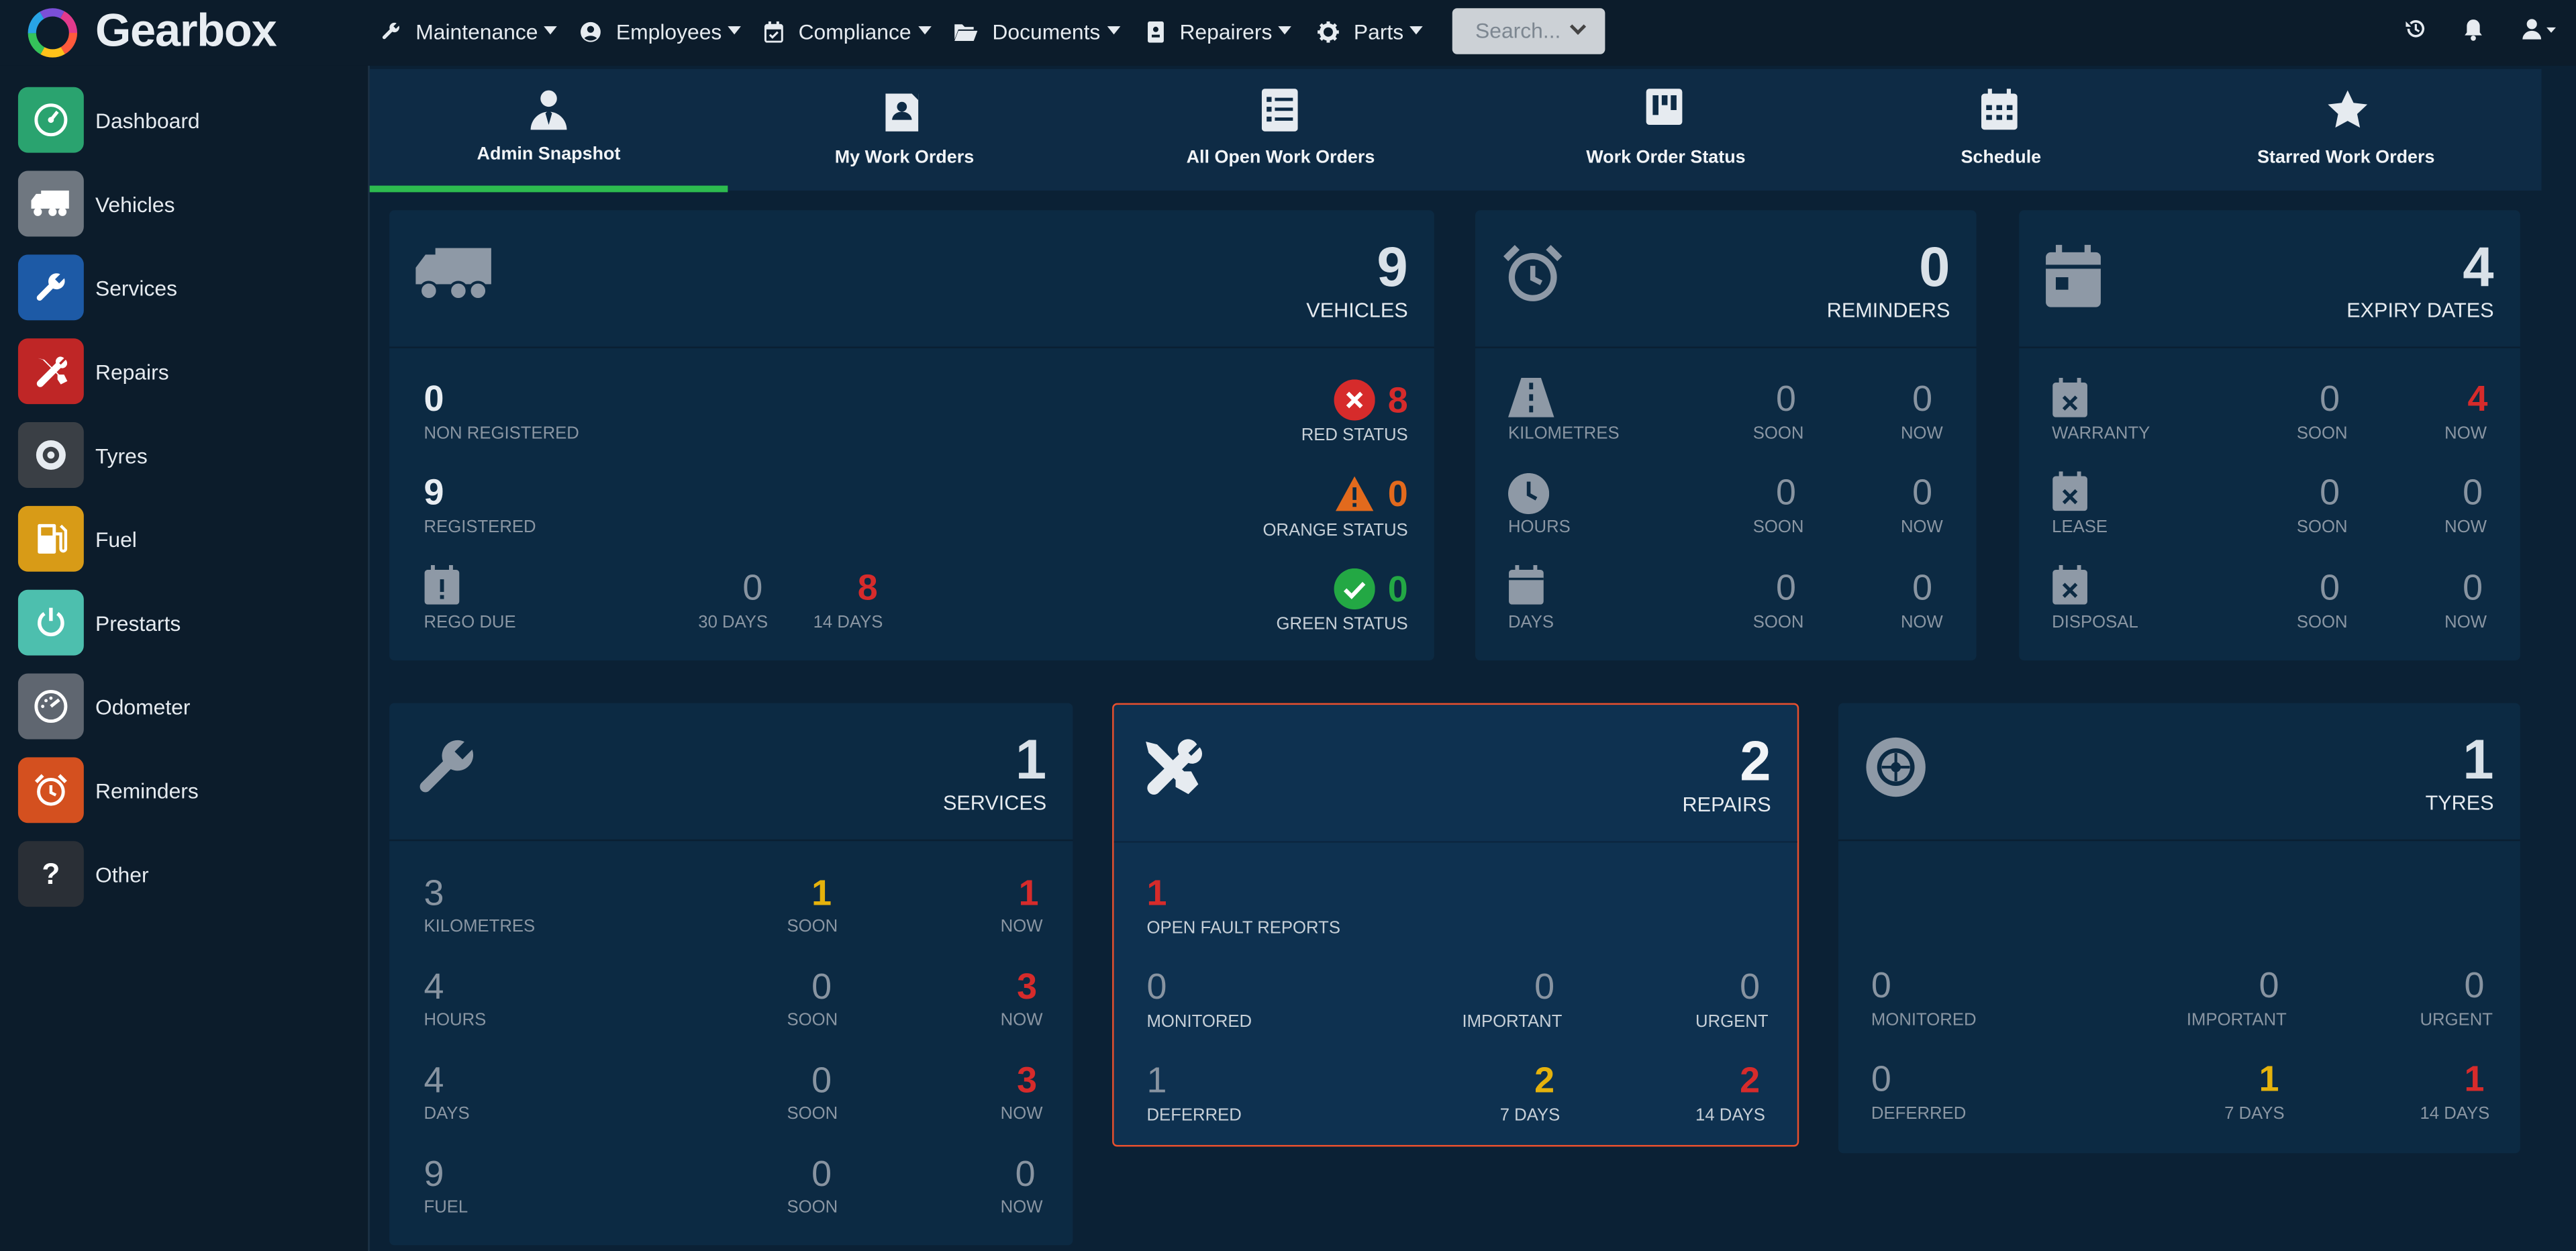 The width and height of the screenshot is (2576, 1251). Describe the element at coordinates (752, 587) in the screenshot. I see `rego-30-days-value: 0` at that location.